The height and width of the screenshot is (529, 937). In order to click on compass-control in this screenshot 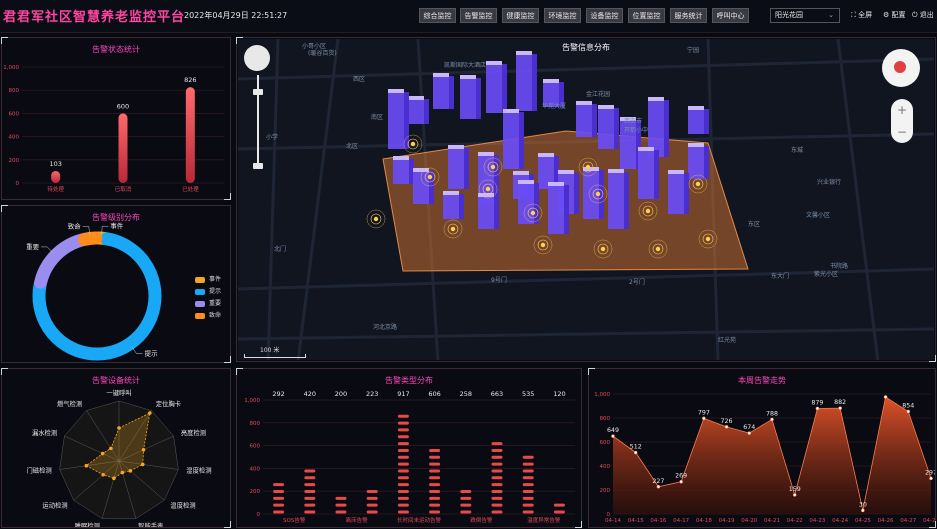, I will do `click(901, 68)`.